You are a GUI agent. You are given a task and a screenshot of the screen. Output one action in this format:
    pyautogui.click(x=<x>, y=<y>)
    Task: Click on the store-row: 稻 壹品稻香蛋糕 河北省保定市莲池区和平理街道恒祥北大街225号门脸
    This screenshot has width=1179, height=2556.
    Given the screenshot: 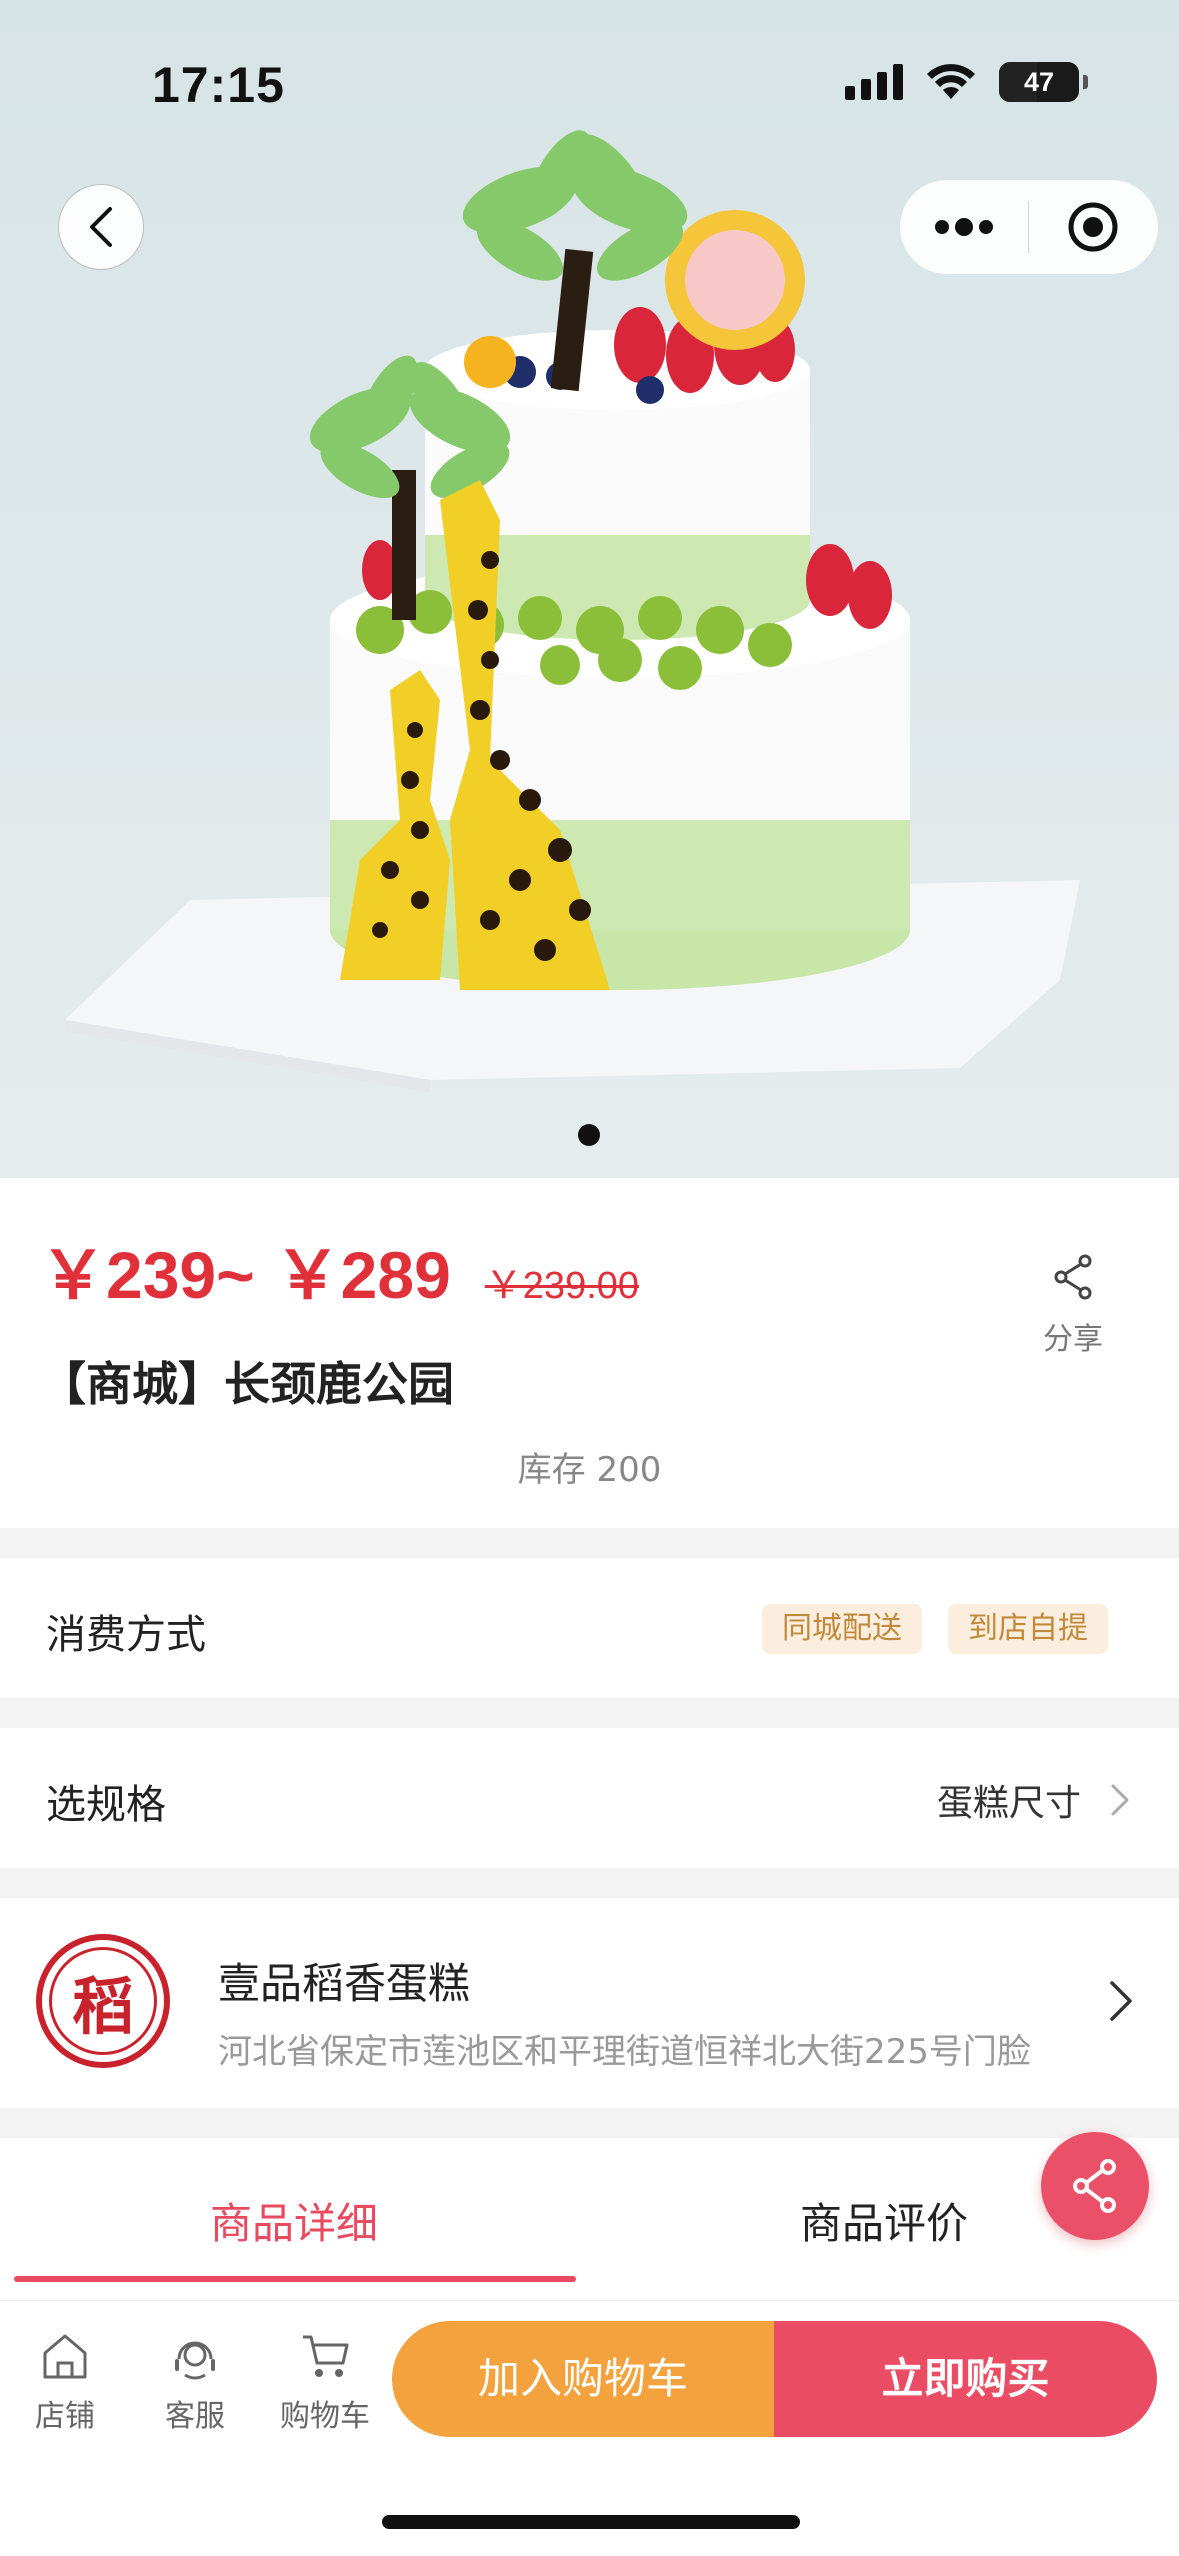 What is the action you would take?
    pyautogui.click(x=589, y=2003)
    